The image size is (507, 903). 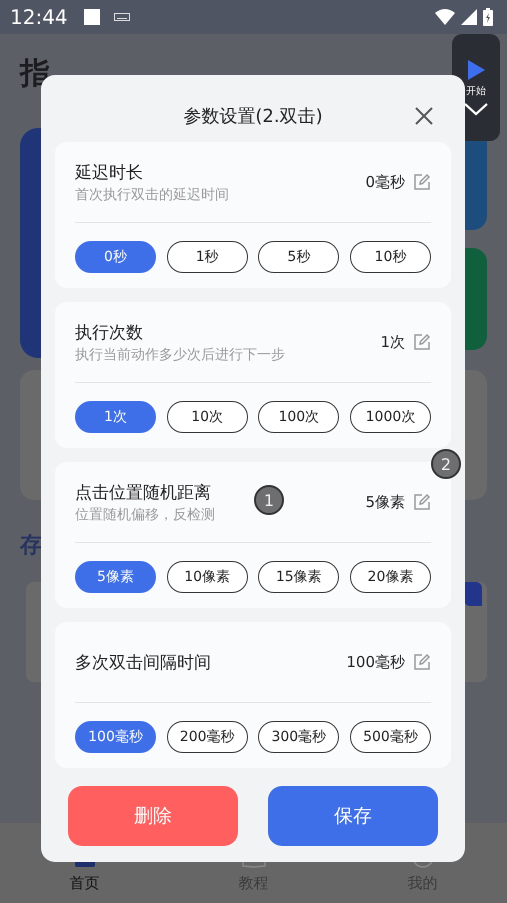 What do you see at coordinates (115, 737) in the screenshot?
I see `option-chip: 100毫秒` at bounding box center [115, 737].